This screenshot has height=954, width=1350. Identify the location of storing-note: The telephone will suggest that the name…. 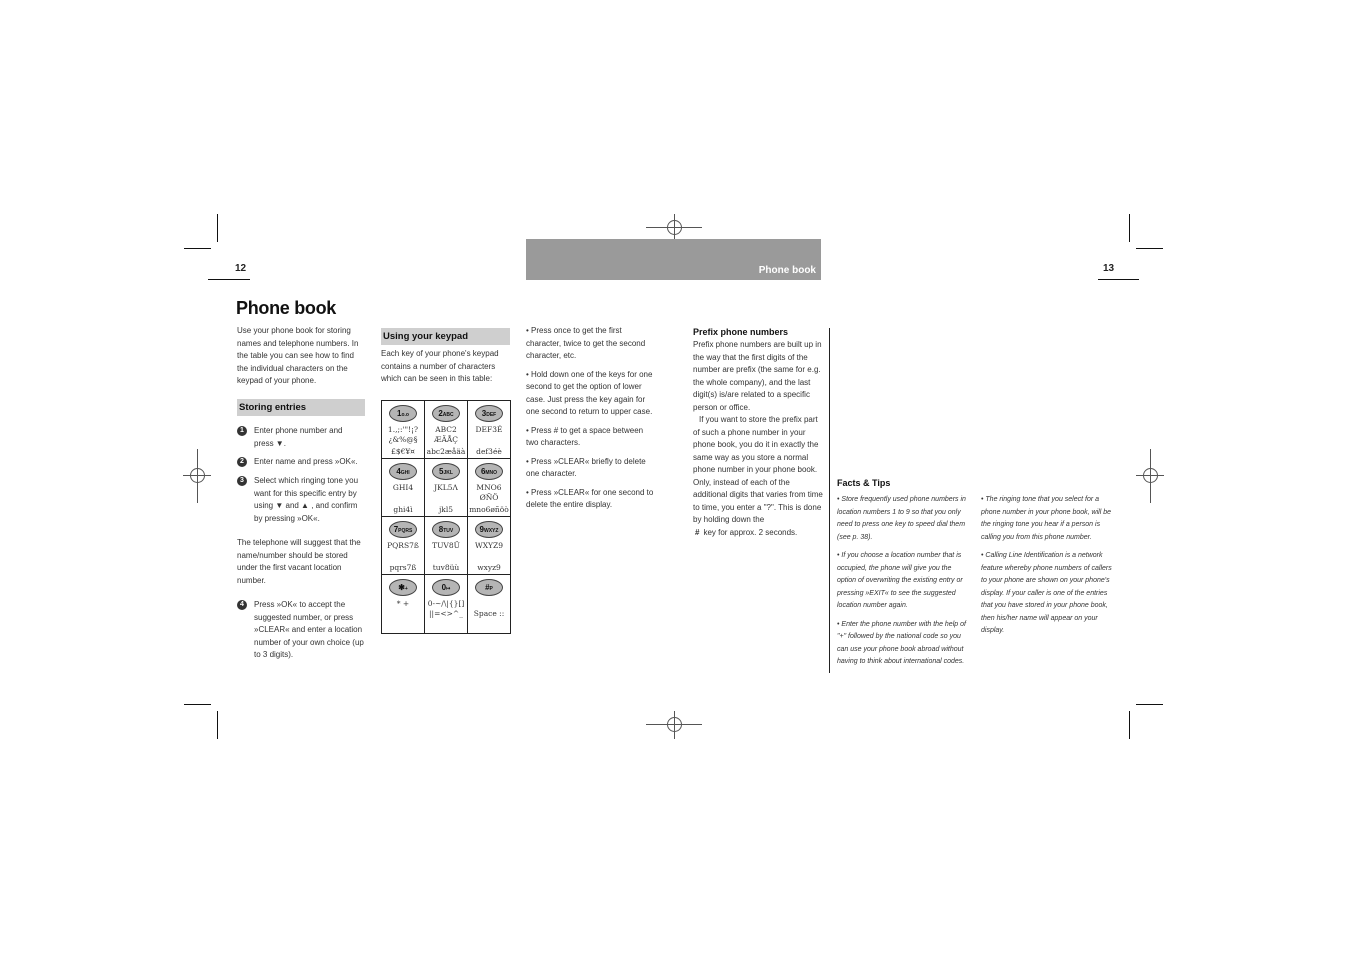
(299, 561).